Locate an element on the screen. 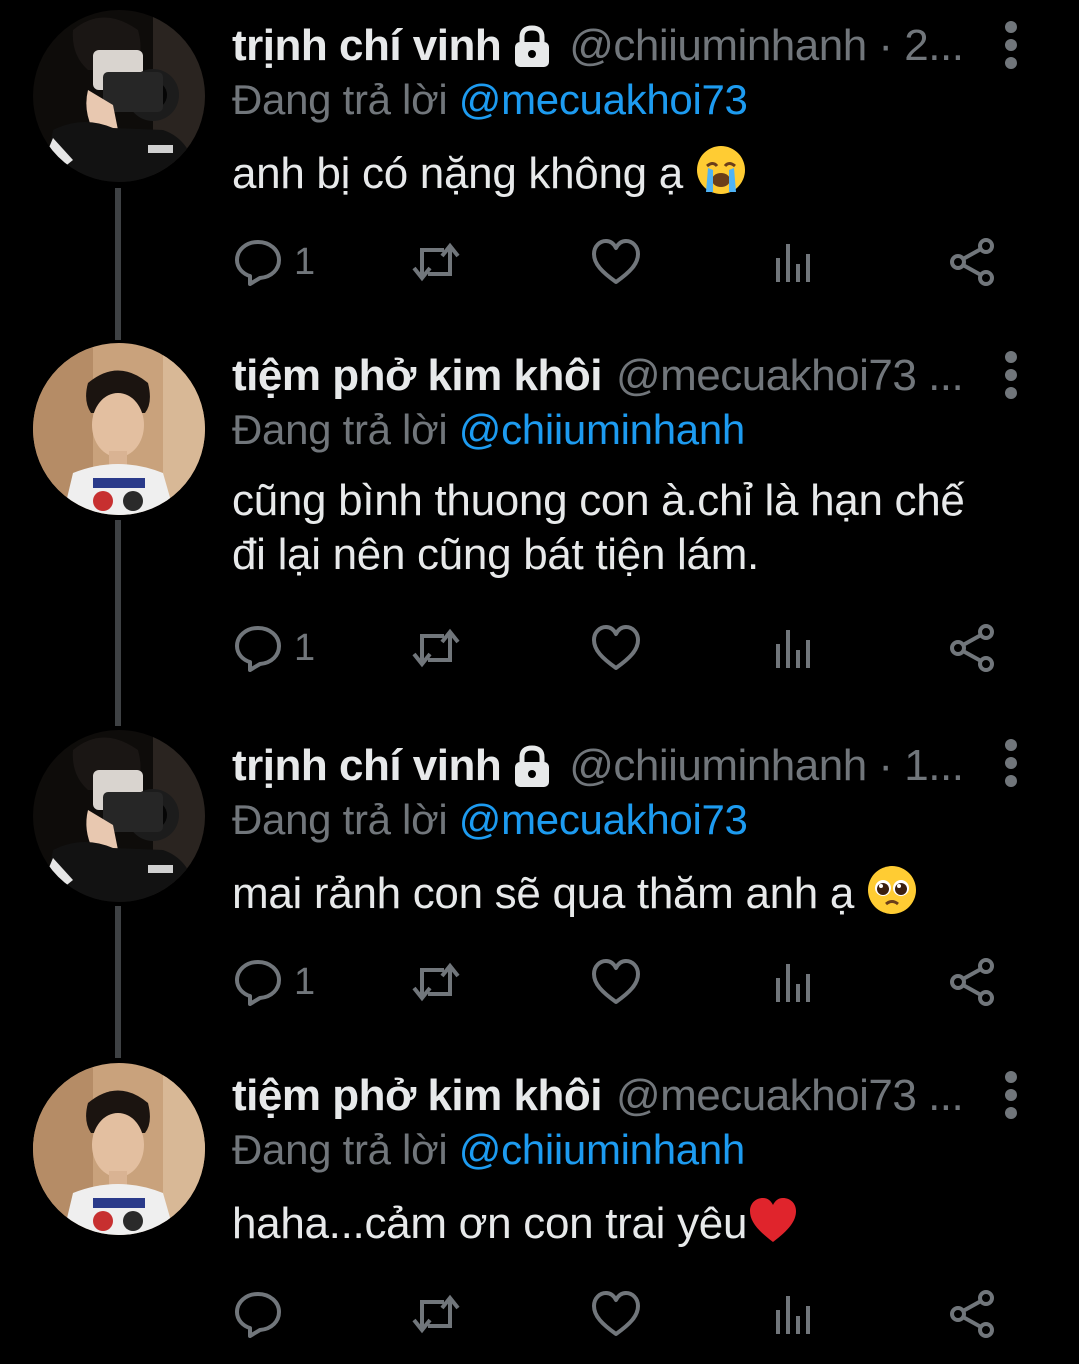  tweet-text: haha...cảm ơn con trai yêu is located at coordinates (640, 1222).